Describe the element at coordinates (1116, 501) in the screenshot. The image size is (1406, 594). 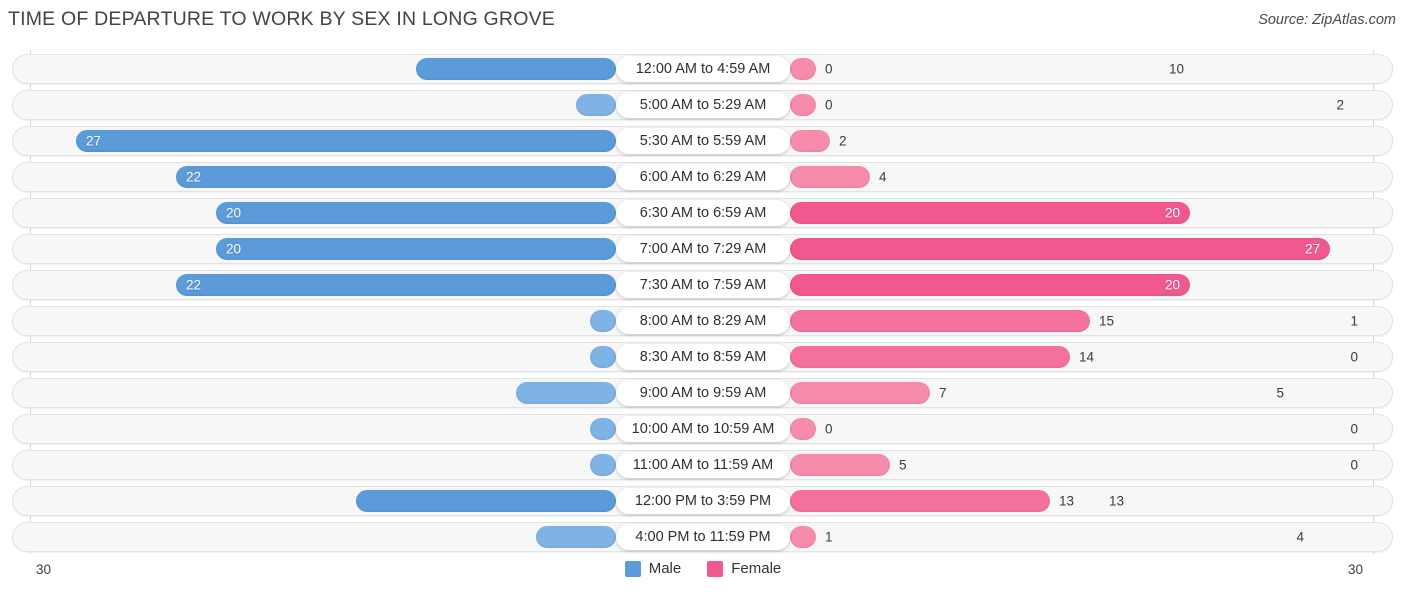
I see `male-bar-value: 13` at that location.